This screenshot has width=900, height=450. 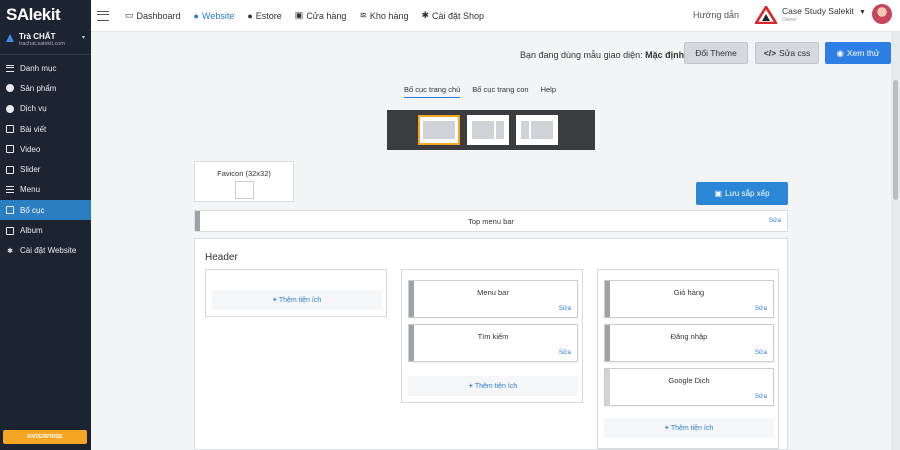 I want to click on save-order-button: ▣ Lưu sắp xếp, so click(x=742, y=193).